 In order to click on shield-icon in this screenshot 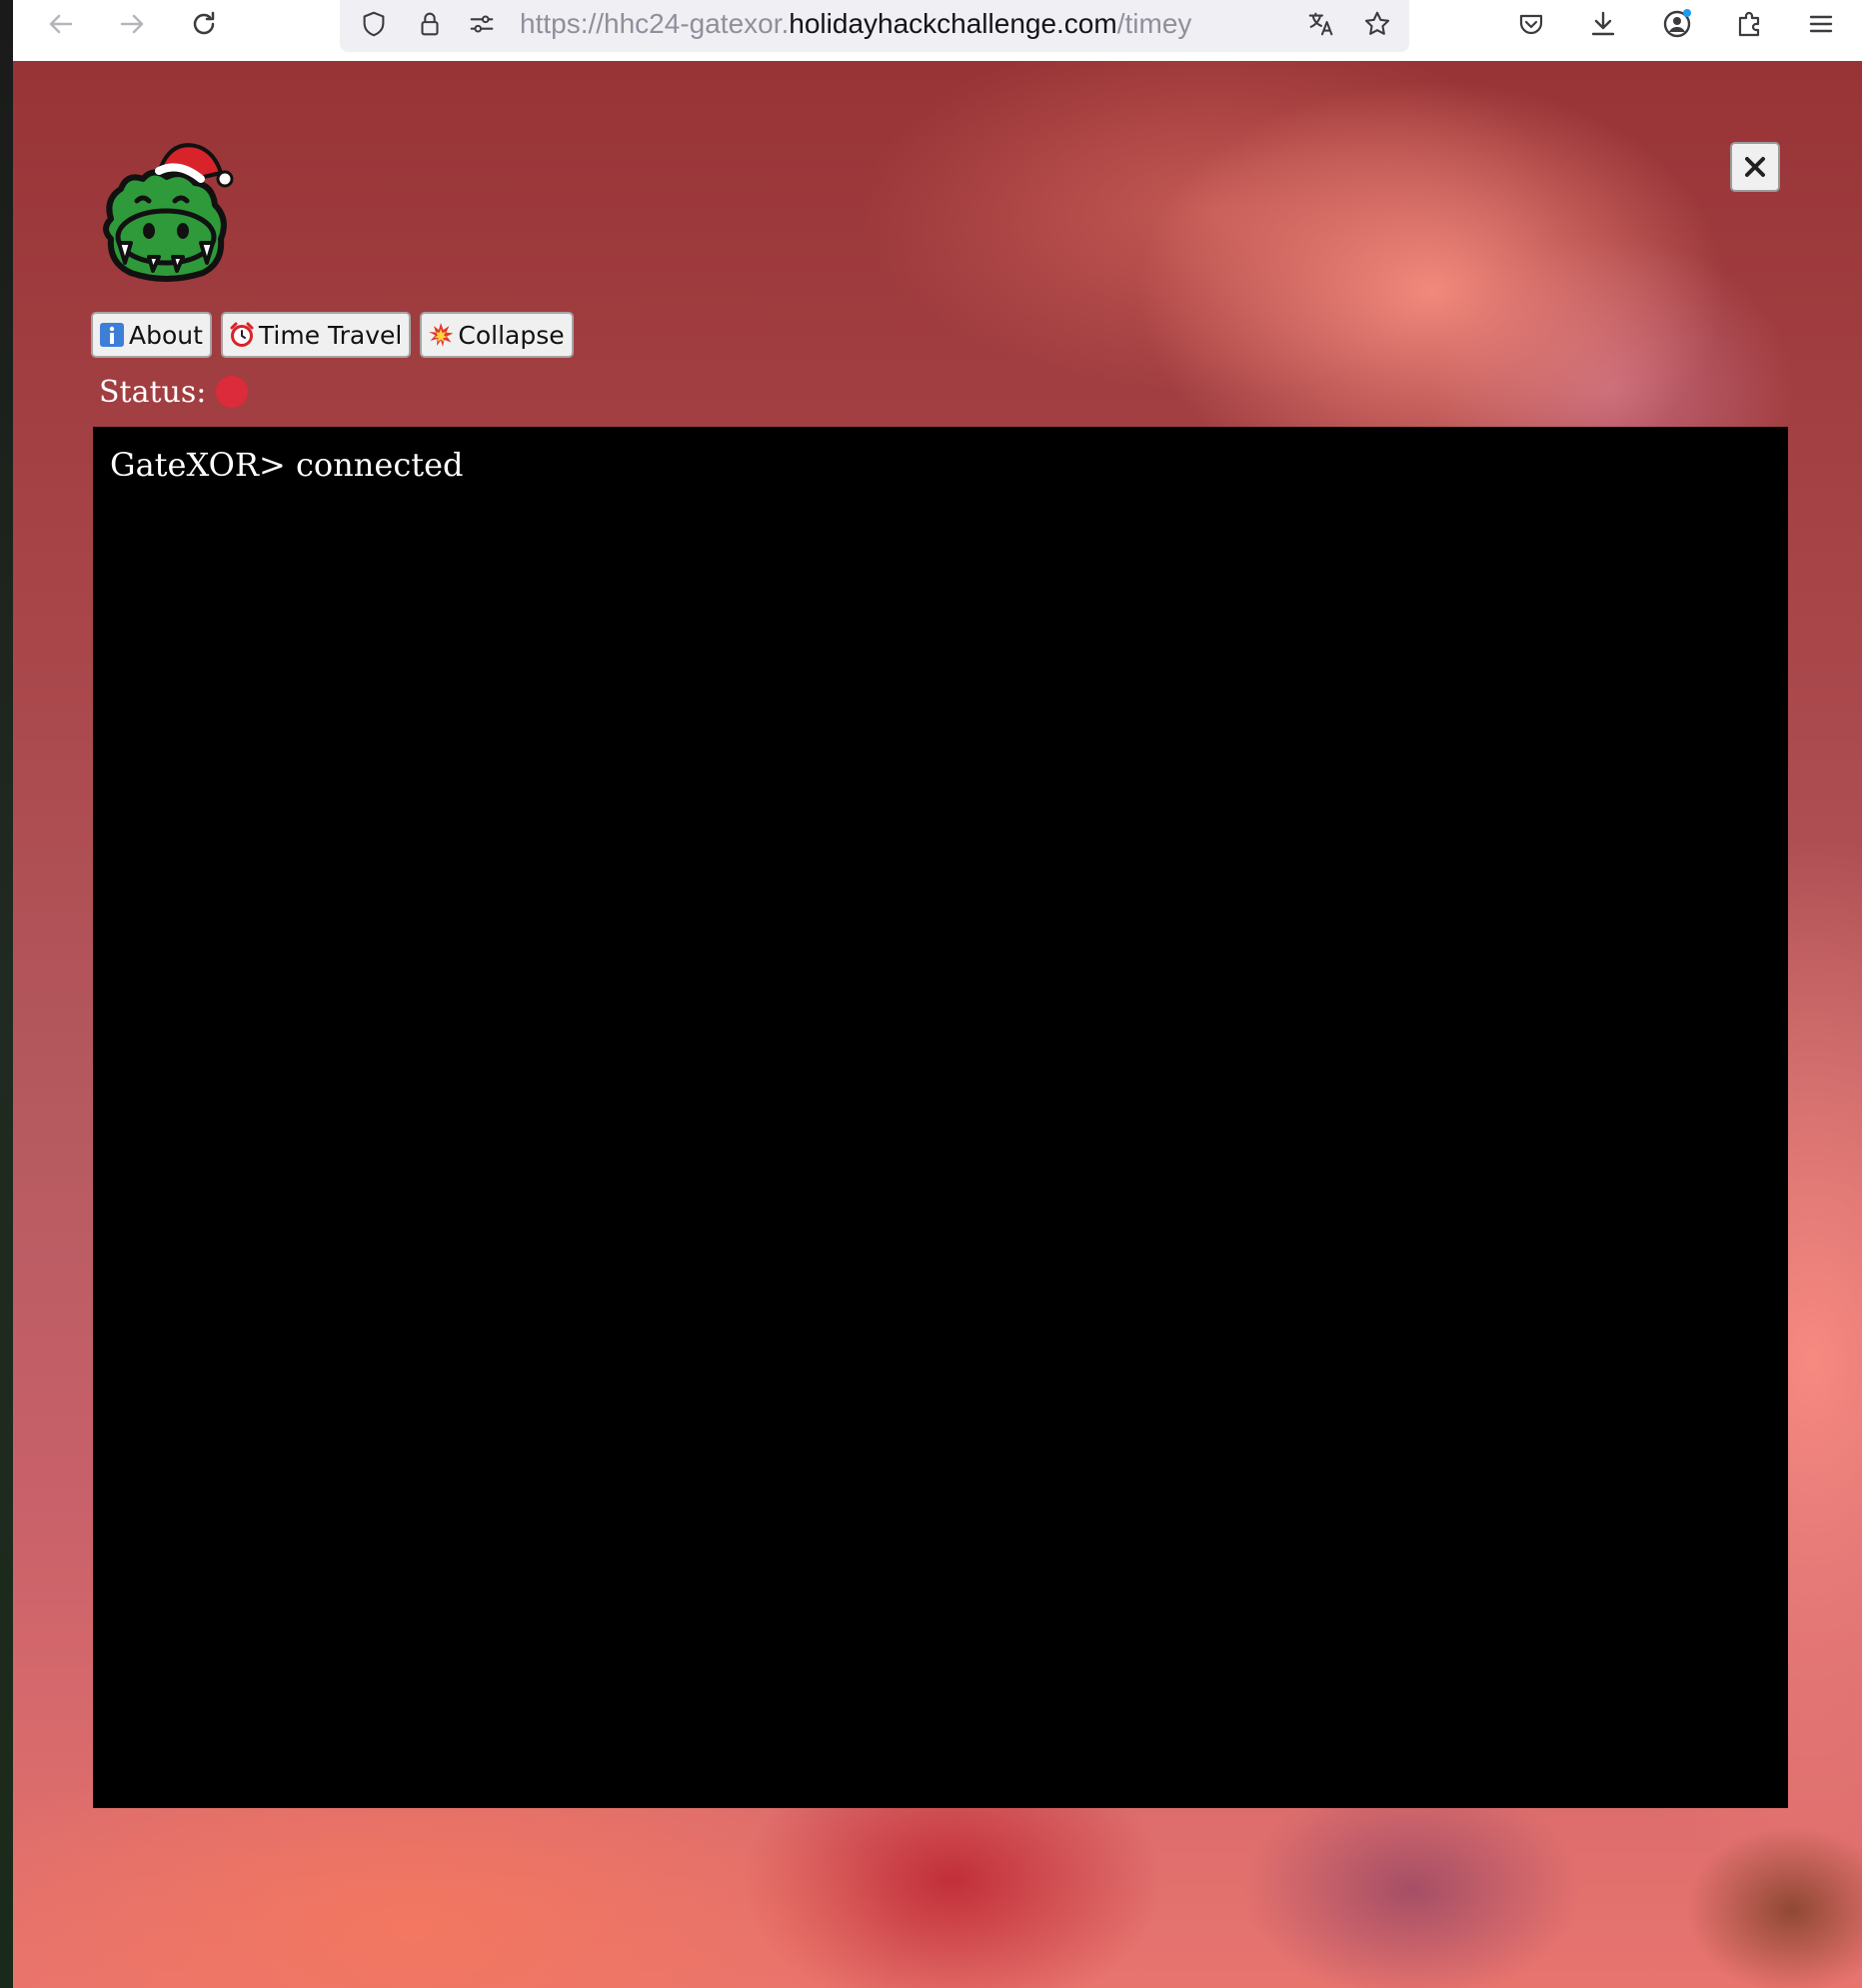, I will do `click(374, 24)`.